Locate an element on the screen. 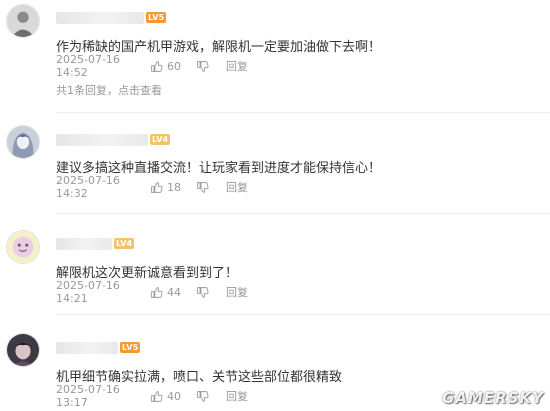 This screenshot has width=550, height=411. comment-time: 2025-07-16 14:52 is located at coordinates (88, 66).